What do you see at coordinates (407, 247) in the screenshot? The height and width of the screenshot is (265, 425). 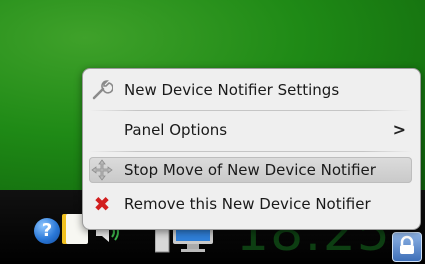 I see `device-notifier-icon` at bounding box center [407, 247].